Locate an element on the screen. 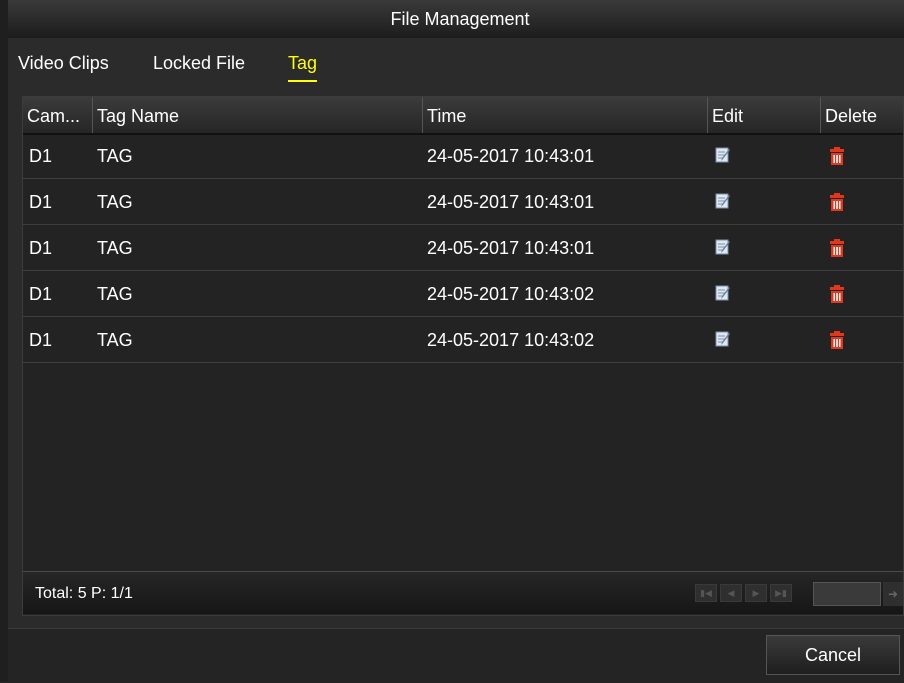 The image size is (904, 683). bottom-bar: Cancel is located at coordinates (456, 655).